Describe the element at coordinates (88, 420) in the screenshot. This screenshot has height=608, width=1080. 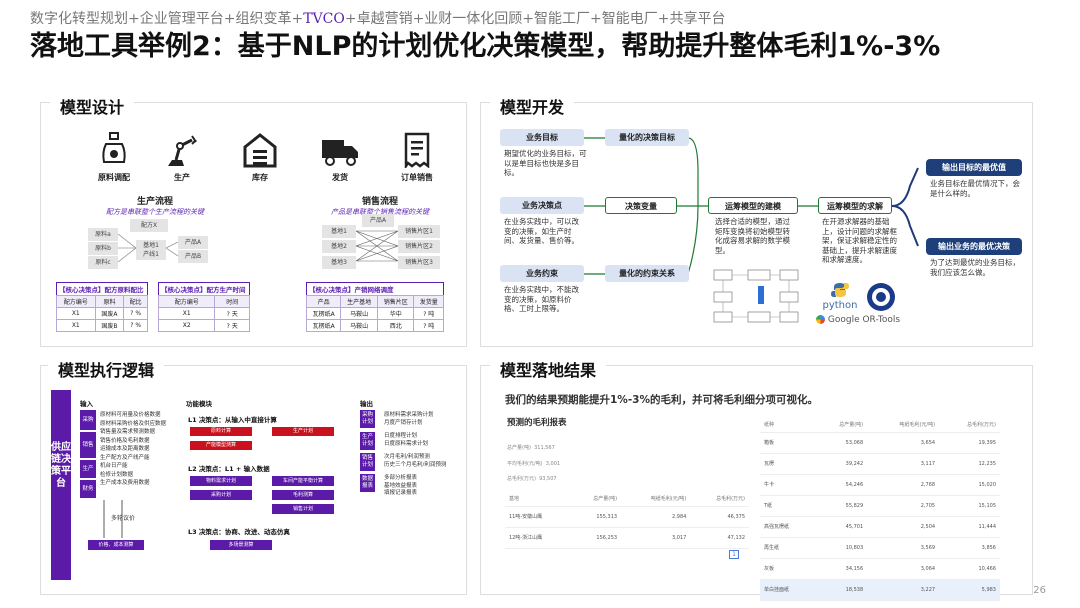
I see `input-tag-purchase: 采购` at that location.